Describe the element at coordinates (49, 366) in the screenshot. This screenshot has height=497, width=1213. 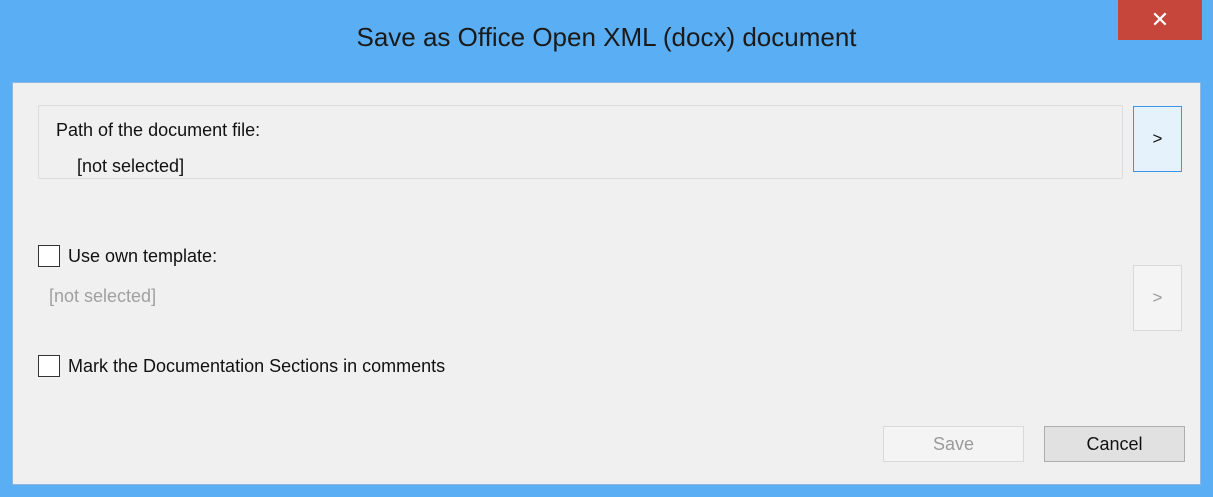
I see `mark-sections-checkbox` at that location.